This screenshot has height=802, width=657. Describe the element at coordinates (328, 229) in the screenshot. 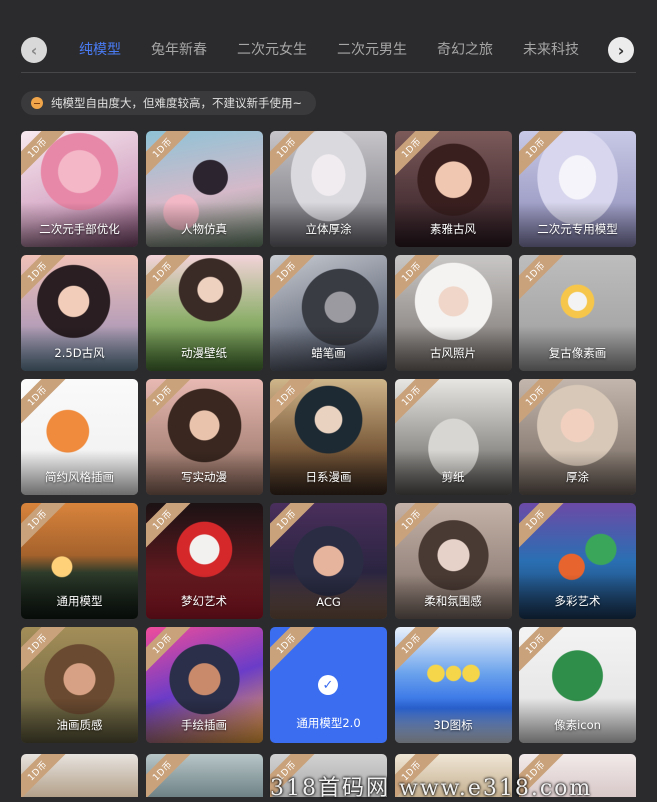

I see `model-name: 立体厚涂` at that location.